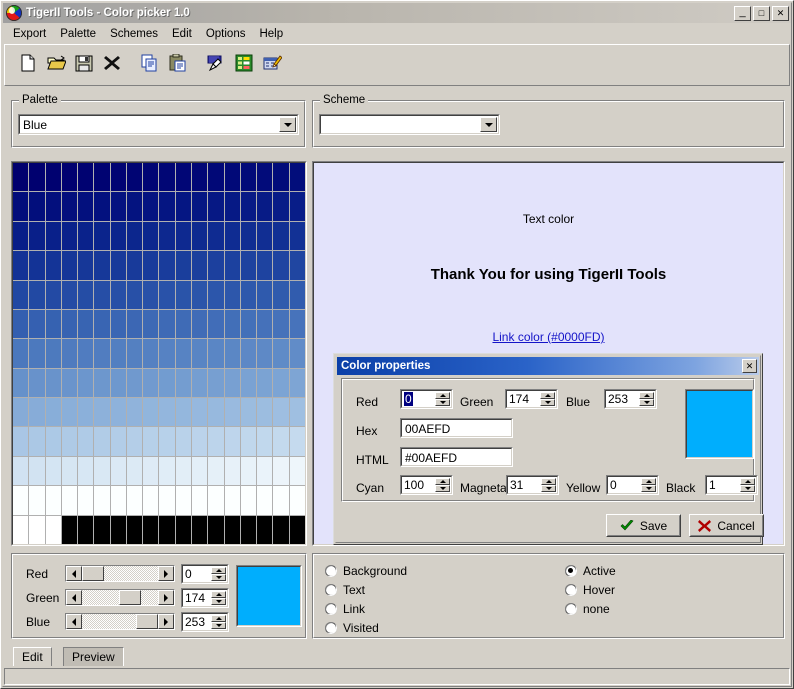 This screenshot has width=794, height=689. What do you see at coordinates (218, 598) in the screenshot?
I see `spinner-buttons` at bounding box center [218, 598].